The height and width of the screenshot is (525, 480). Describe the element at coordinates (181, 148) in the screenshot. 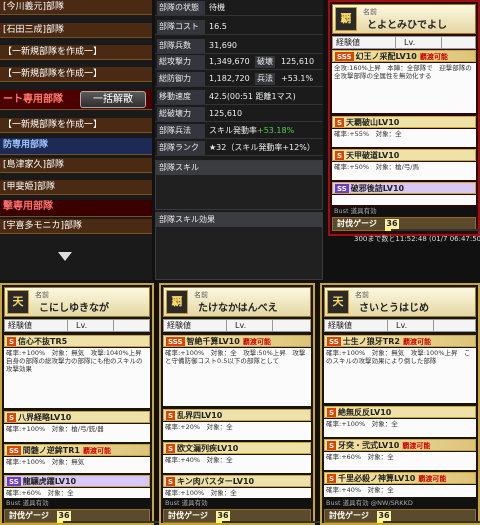

I see `stat-key: 部隊ランク` at that location.